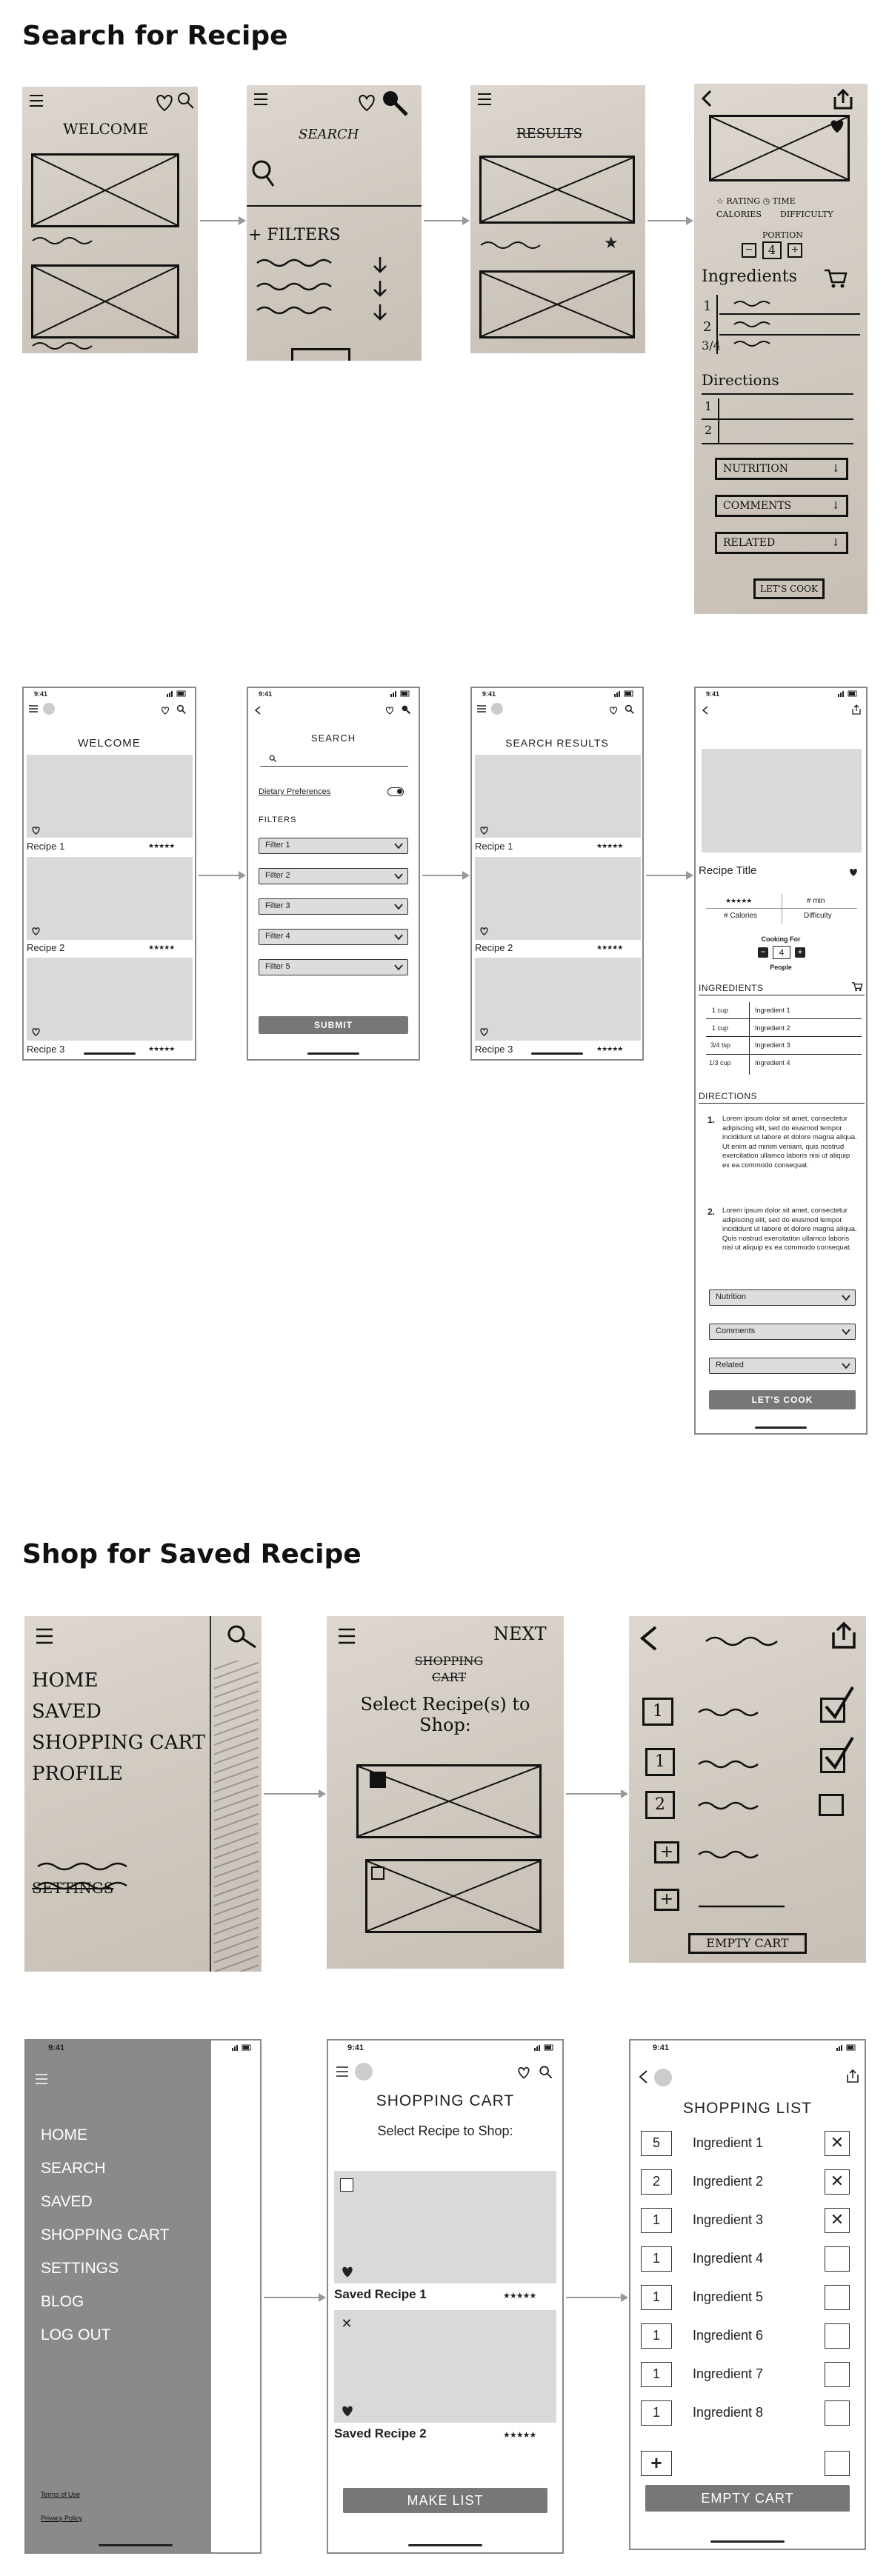 The image size is (889, 2576). What do you see at coordinates (782, 1297) in the screenshot?
I see `nutrition-dropdown: Nutrition` at bounding box center [782, 1297].